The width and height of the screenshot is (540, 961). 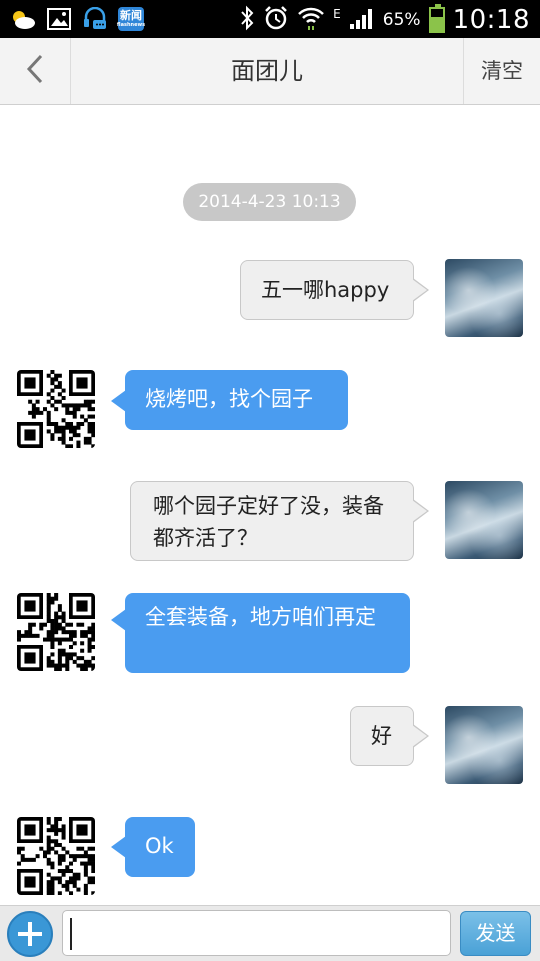 What do you see at coordinates (71, 934) in the screenshot?
I see `text-cursor` at bounding box center [71, 934].